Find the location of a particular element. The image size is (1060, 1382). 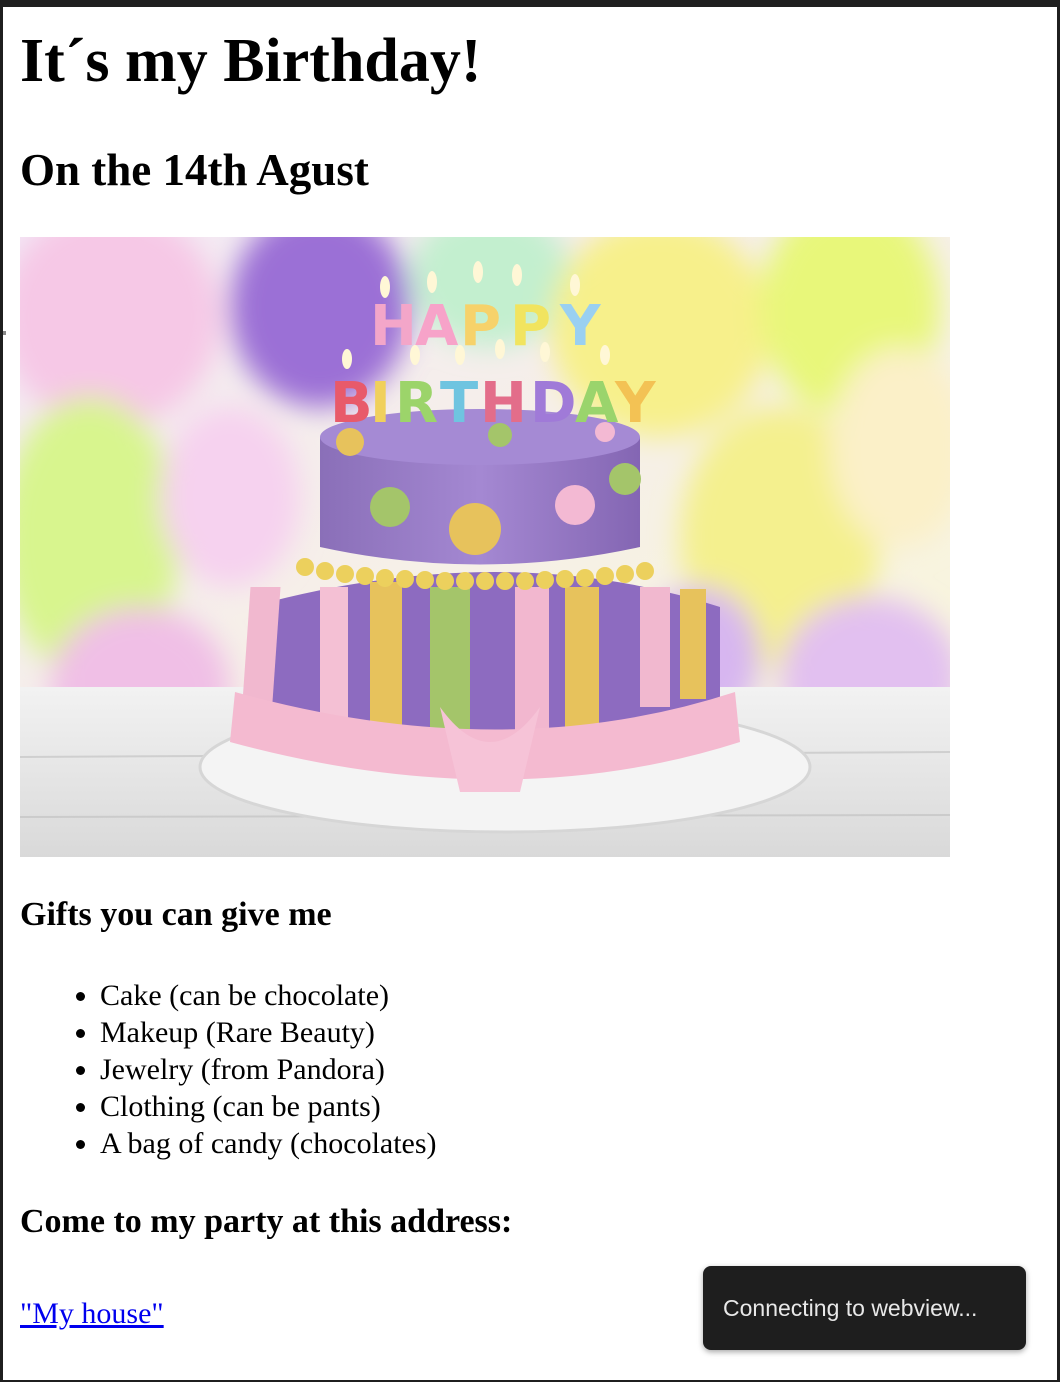

page-title: It´s my Birthday! is located at coordinates (251, 61).